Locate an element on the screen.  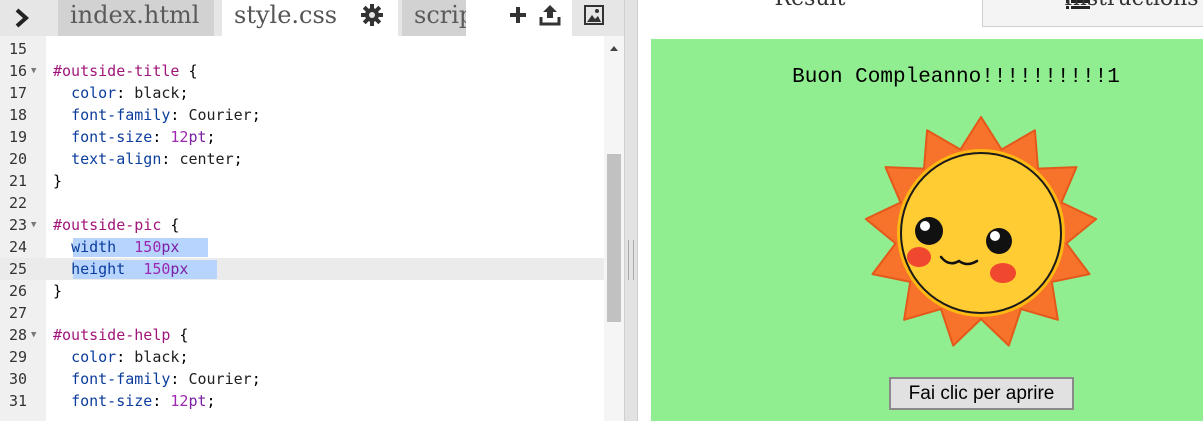
tab-label: Result is located at coordinates (810, 5).